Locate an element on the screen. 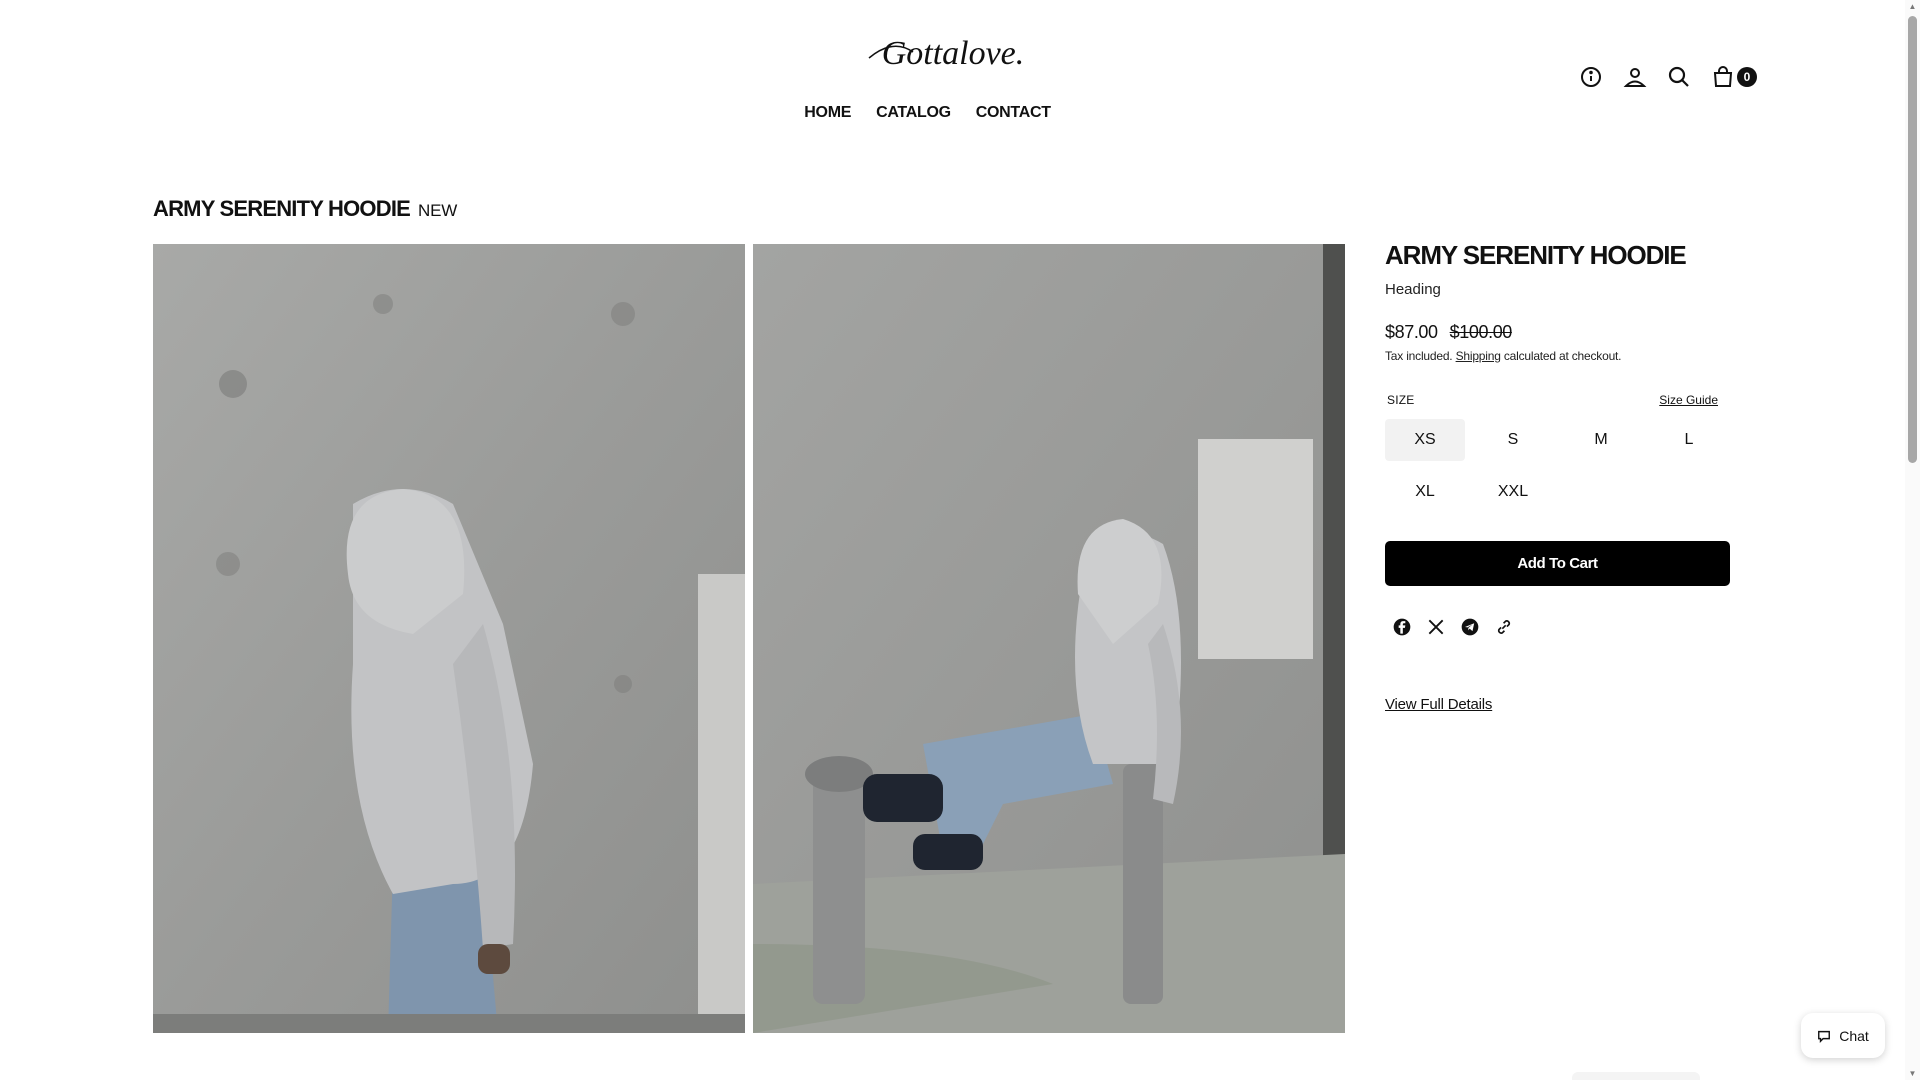 This screenshot has width=1920, height=1080. logo-wordmark: Gottalove. is located at coordinates (946, 53).